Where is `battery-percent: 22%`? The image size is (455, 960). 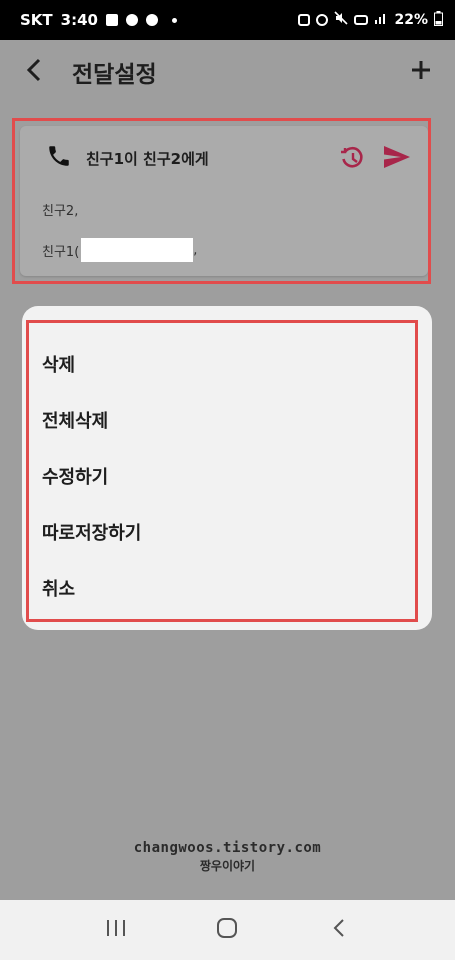
battery-percent: 22% is located at coordinates (411, 20).